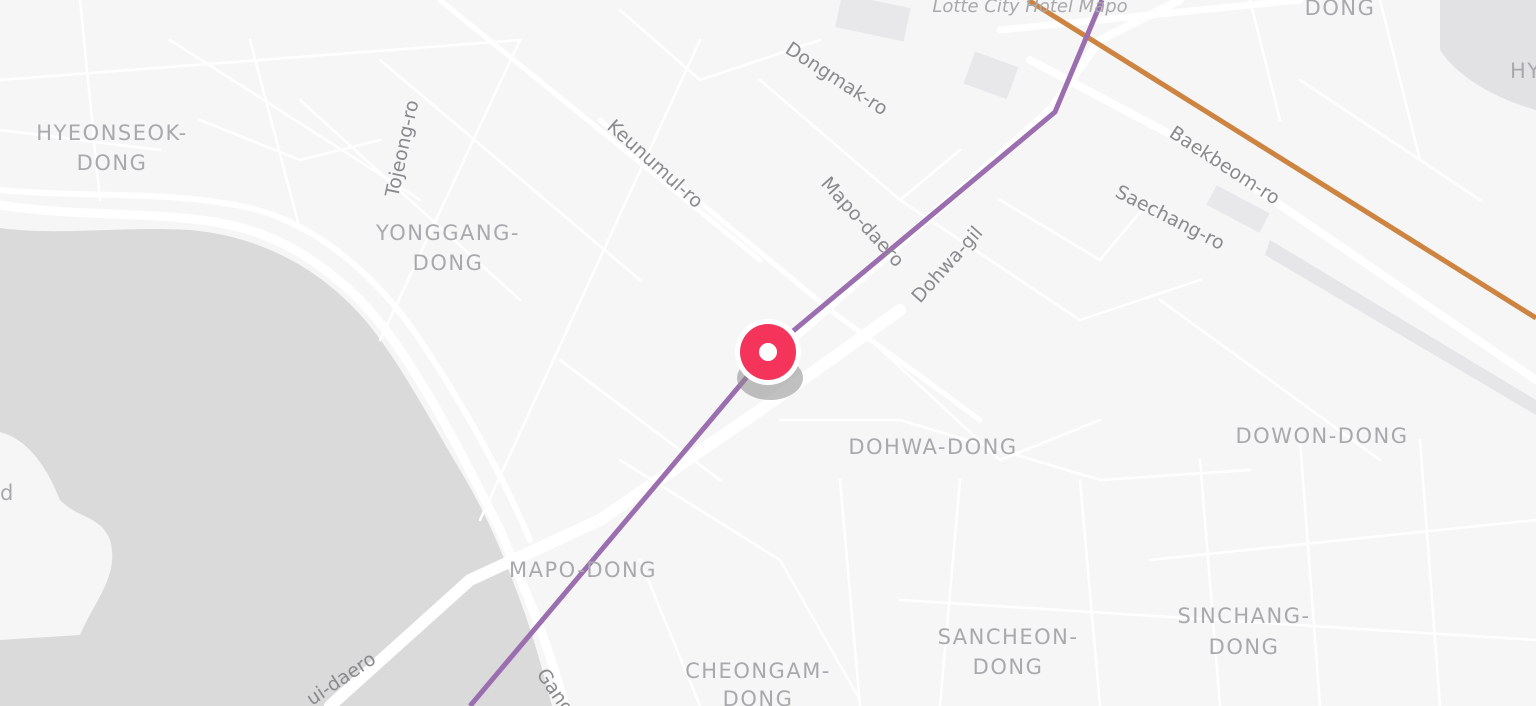 This screenshot has width=1536, height=706. What do you see at coordinates (1488, 55) in the screenshot?
I see `park-block` at bounding box center [1488, 55].